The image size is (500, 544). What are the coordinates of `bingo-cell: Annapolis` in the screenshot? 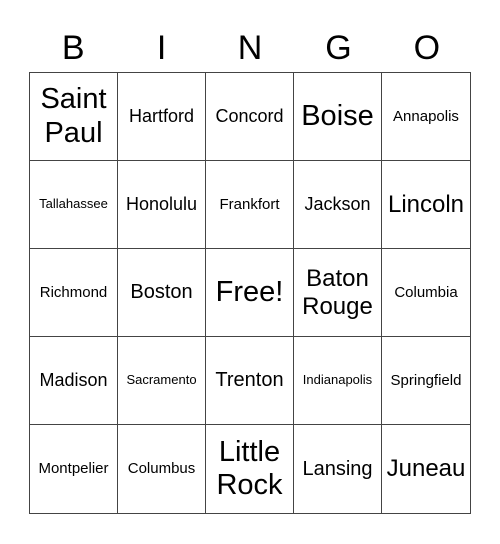 It's located at (426, 117).